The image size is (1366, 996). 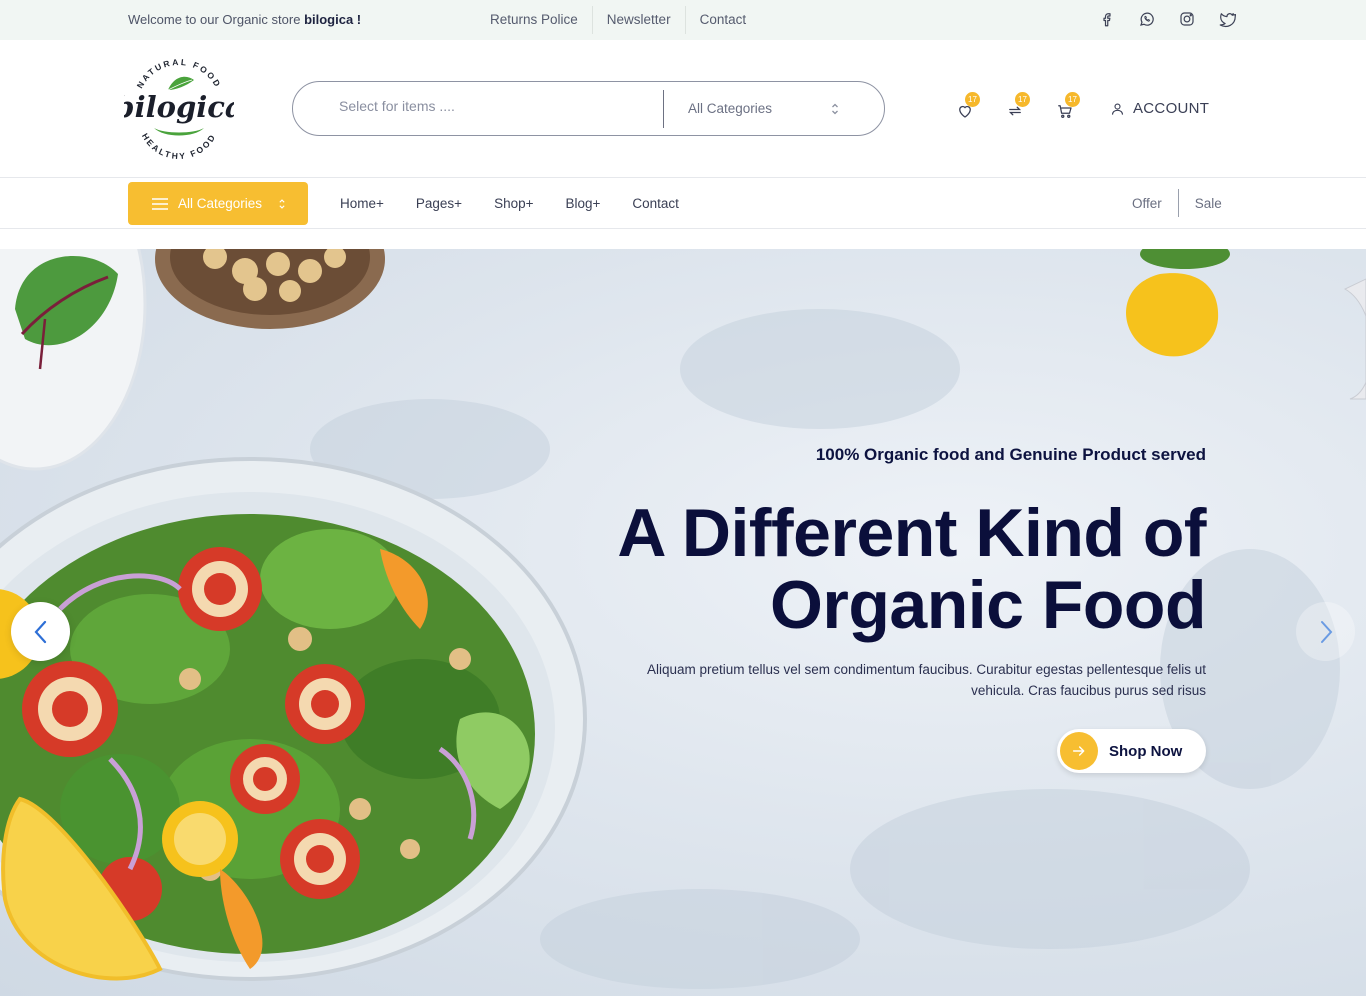 I want to click on all-categories-label: All Categories, so click(x=220, y=203).